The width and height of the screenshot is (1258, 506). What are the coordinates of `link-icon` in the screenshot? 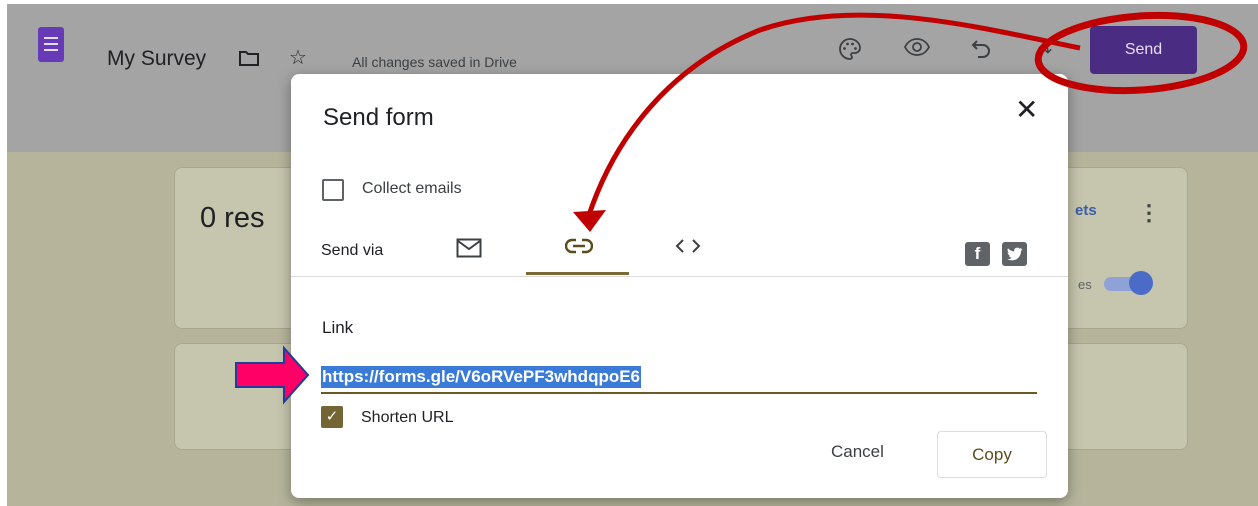 It's located at (579, 246).